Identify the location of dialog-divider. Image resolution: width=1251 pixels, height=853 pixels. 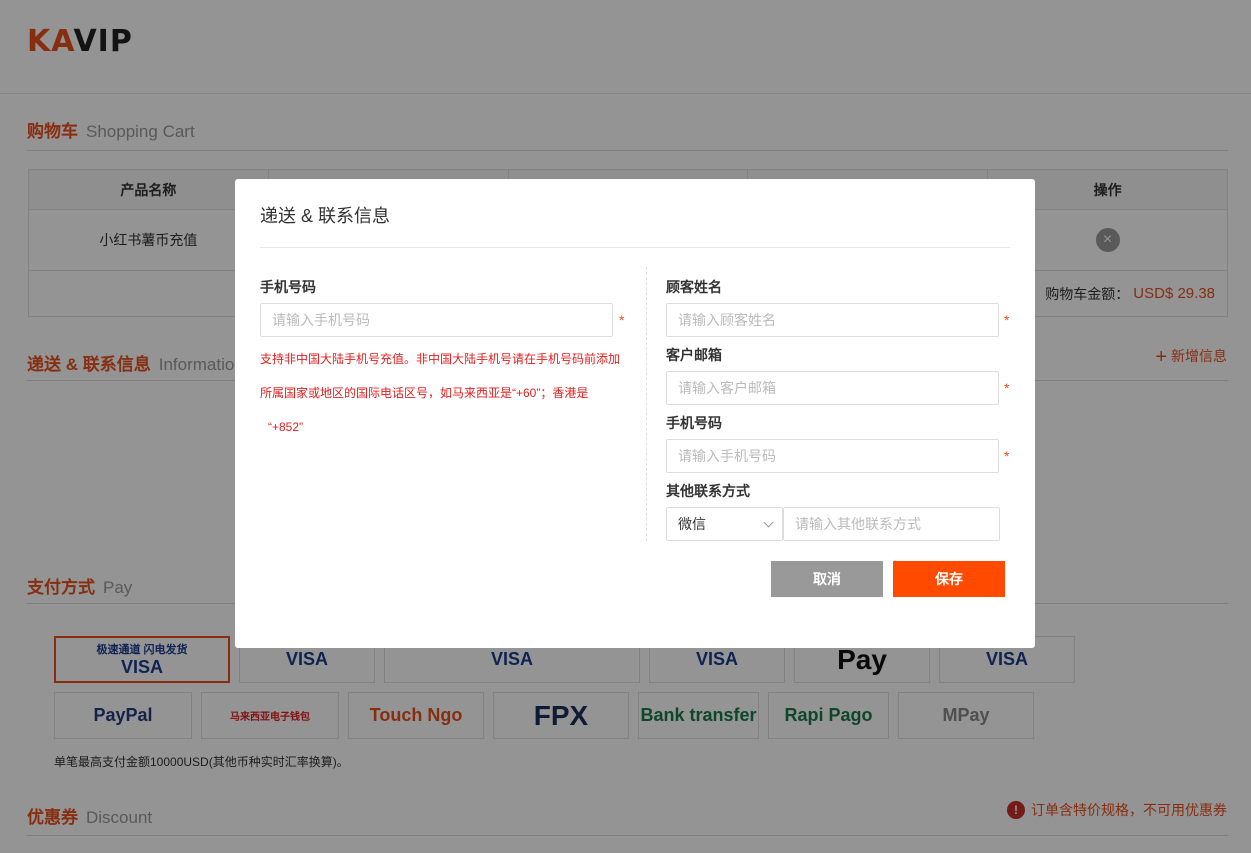
(635, 247).